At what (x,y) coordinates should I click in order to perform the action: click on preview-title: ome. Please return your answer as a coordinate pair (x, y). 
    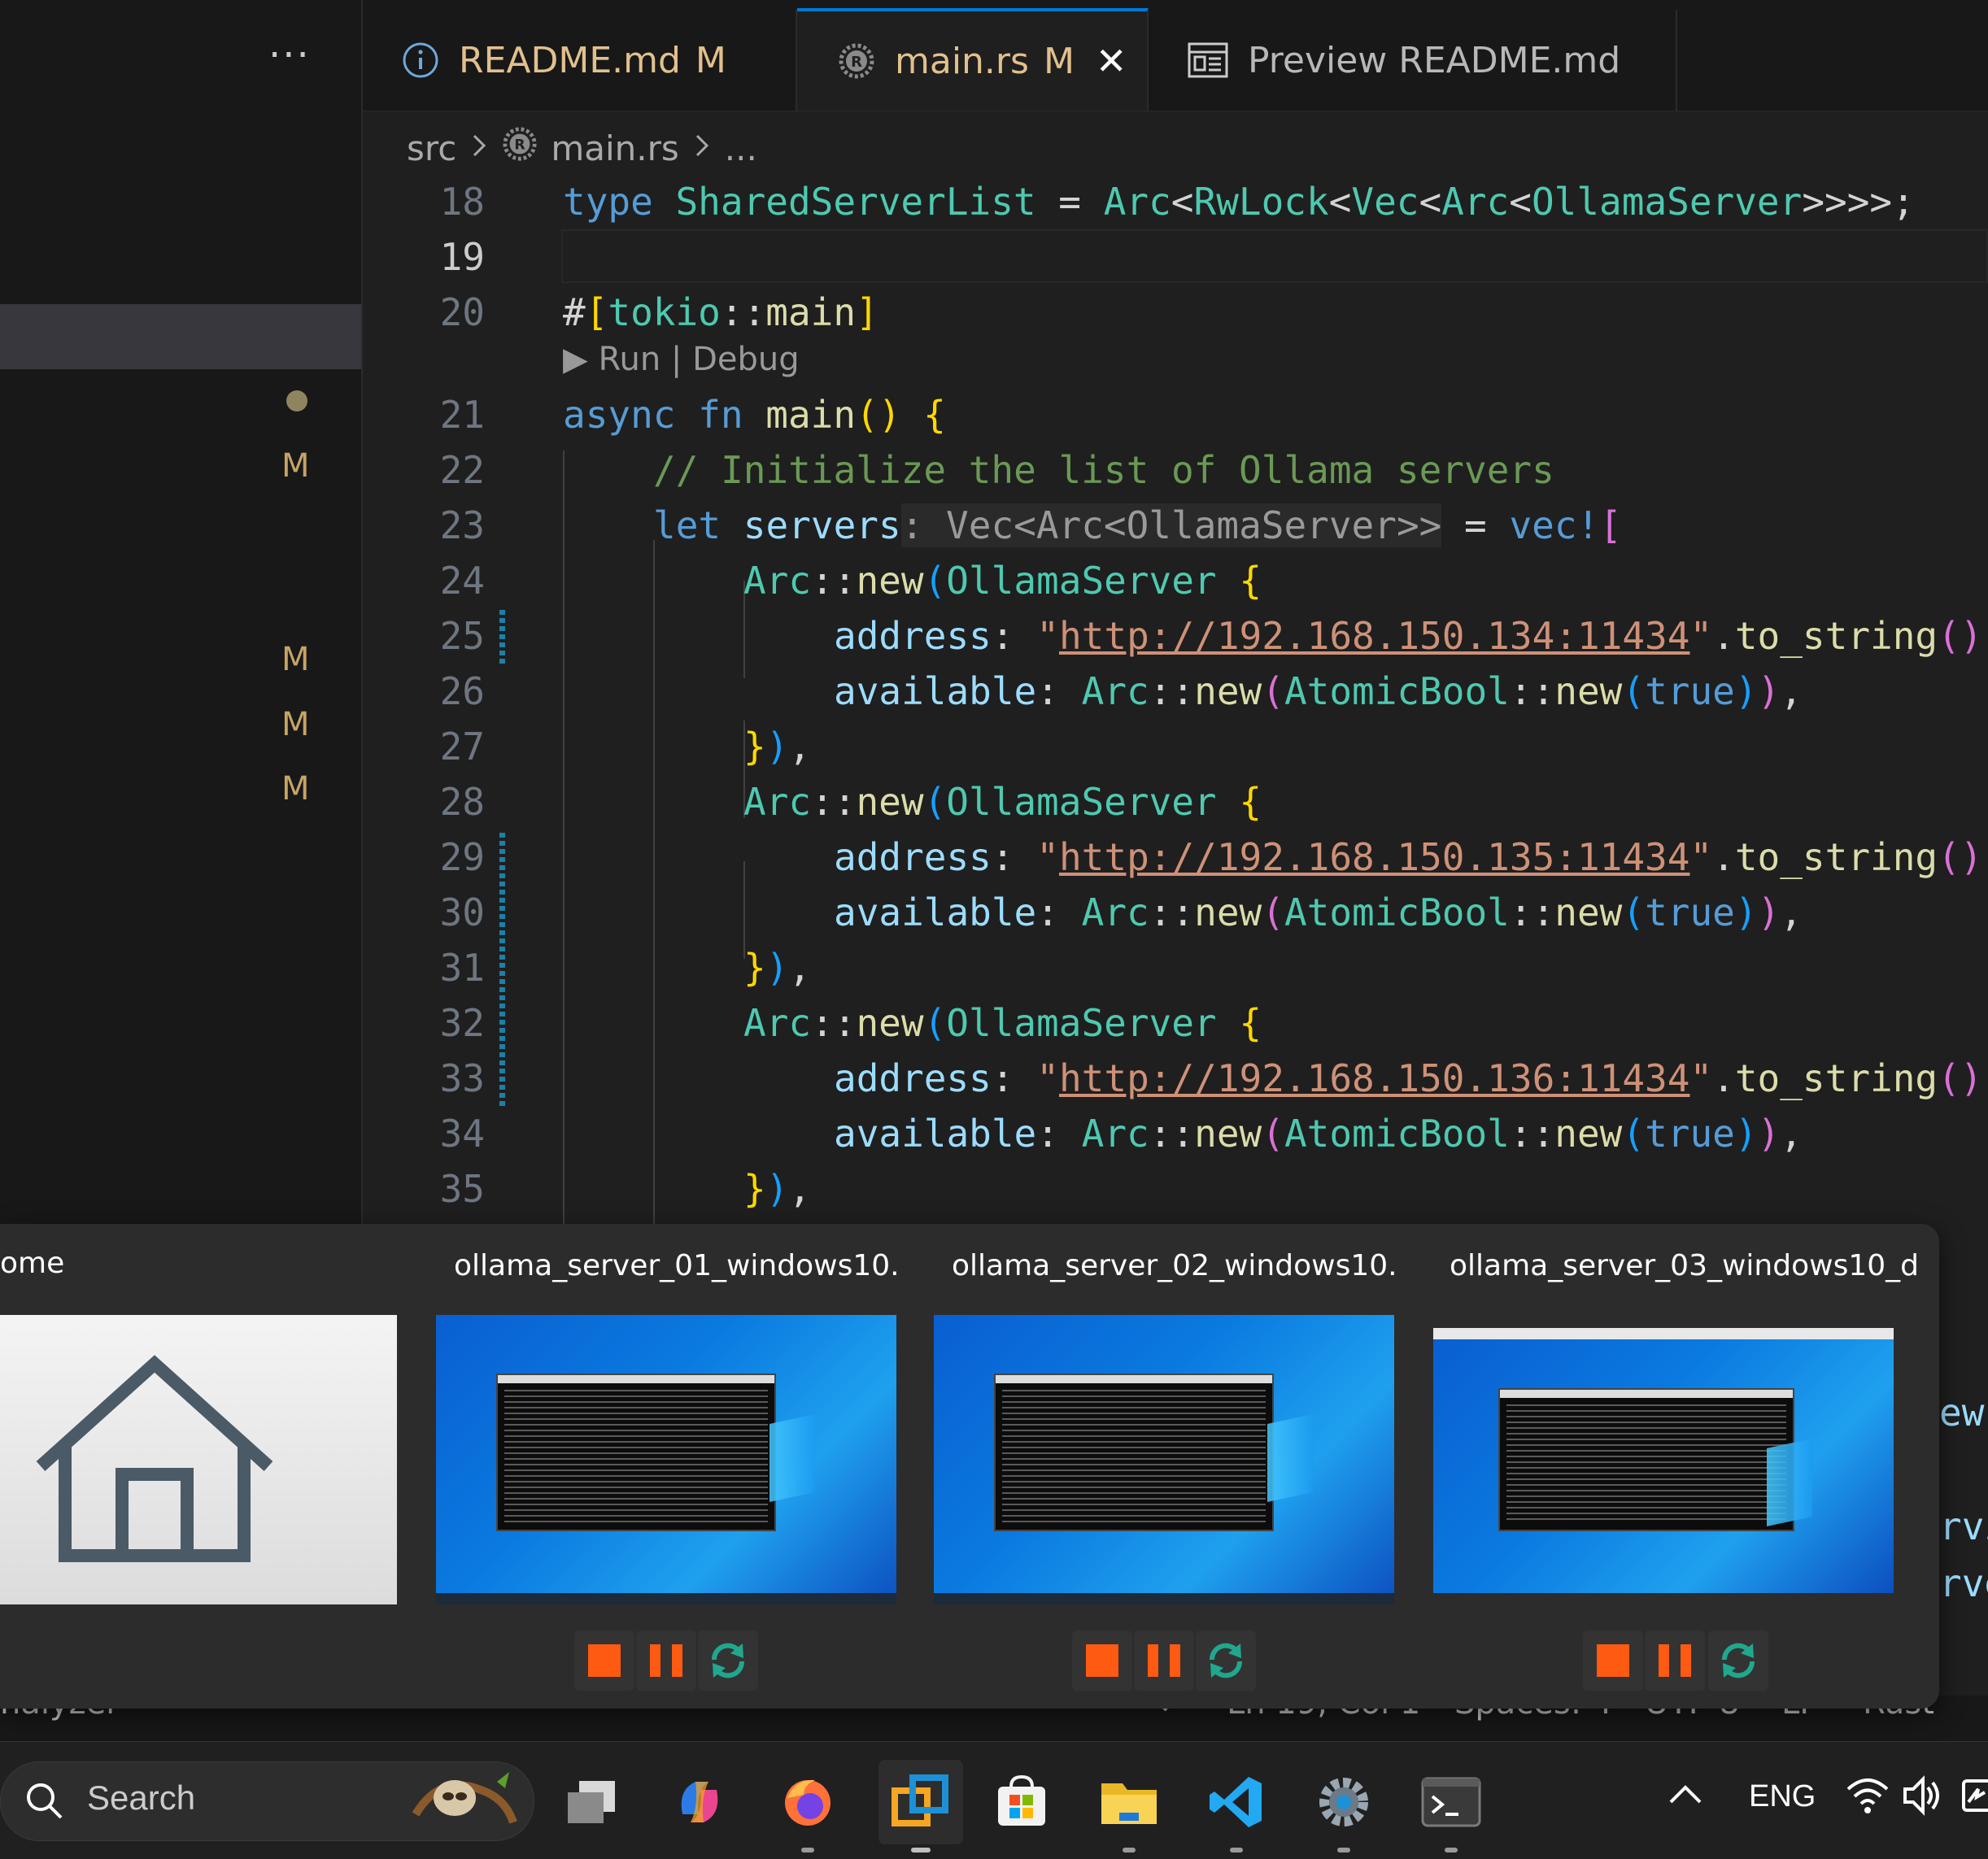
    Looking at the image, I should click on (32, 1263).